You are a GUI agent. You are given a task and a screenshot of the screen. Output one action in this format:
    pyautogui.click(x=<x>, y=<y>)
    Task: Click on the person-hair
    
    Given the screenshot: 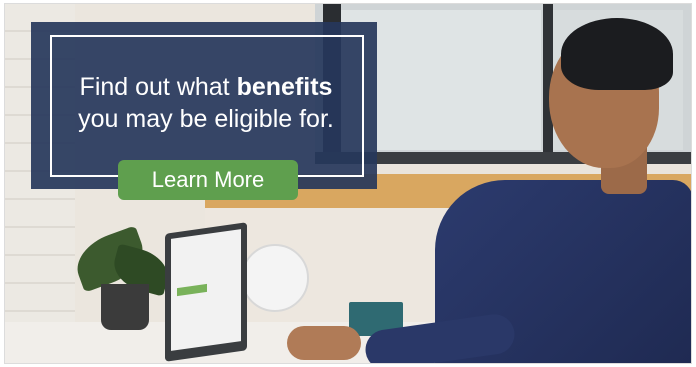 What is the action you would take?
    pyautogui.click(x=617, y=54)
    